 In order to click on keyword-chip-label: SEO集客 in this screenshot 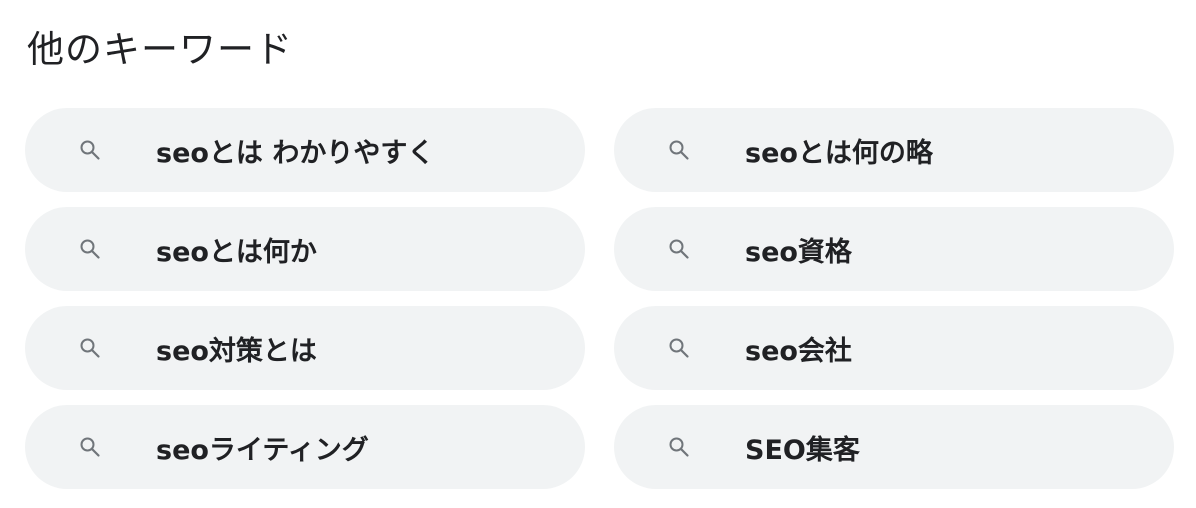, I will do `click(802, 450)`.